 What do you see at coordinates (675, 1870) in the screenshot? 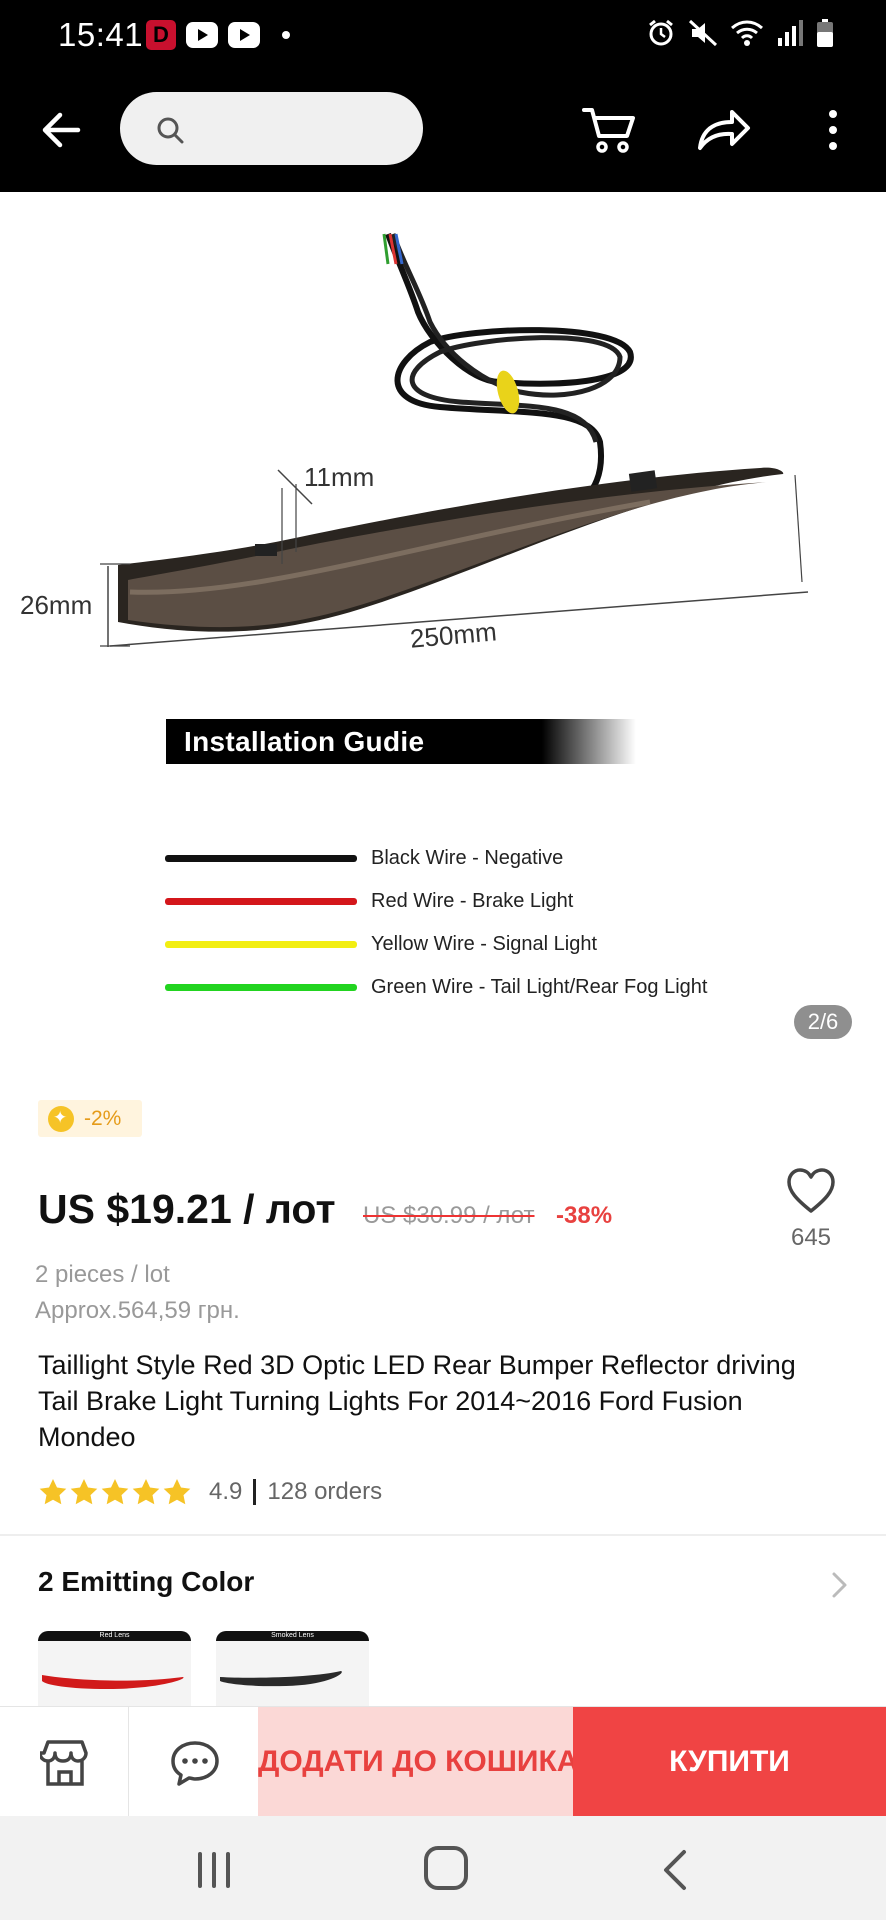
I see `system-back-icon` at bounding box center [675, 1870].